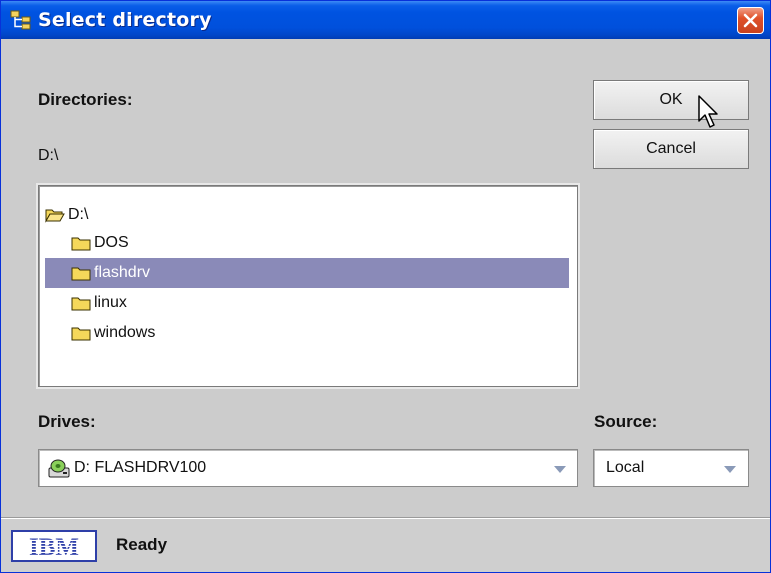 This screenshot has width=771, height=573. I want to click on tree-item-windows: windows, so click(321, 333).